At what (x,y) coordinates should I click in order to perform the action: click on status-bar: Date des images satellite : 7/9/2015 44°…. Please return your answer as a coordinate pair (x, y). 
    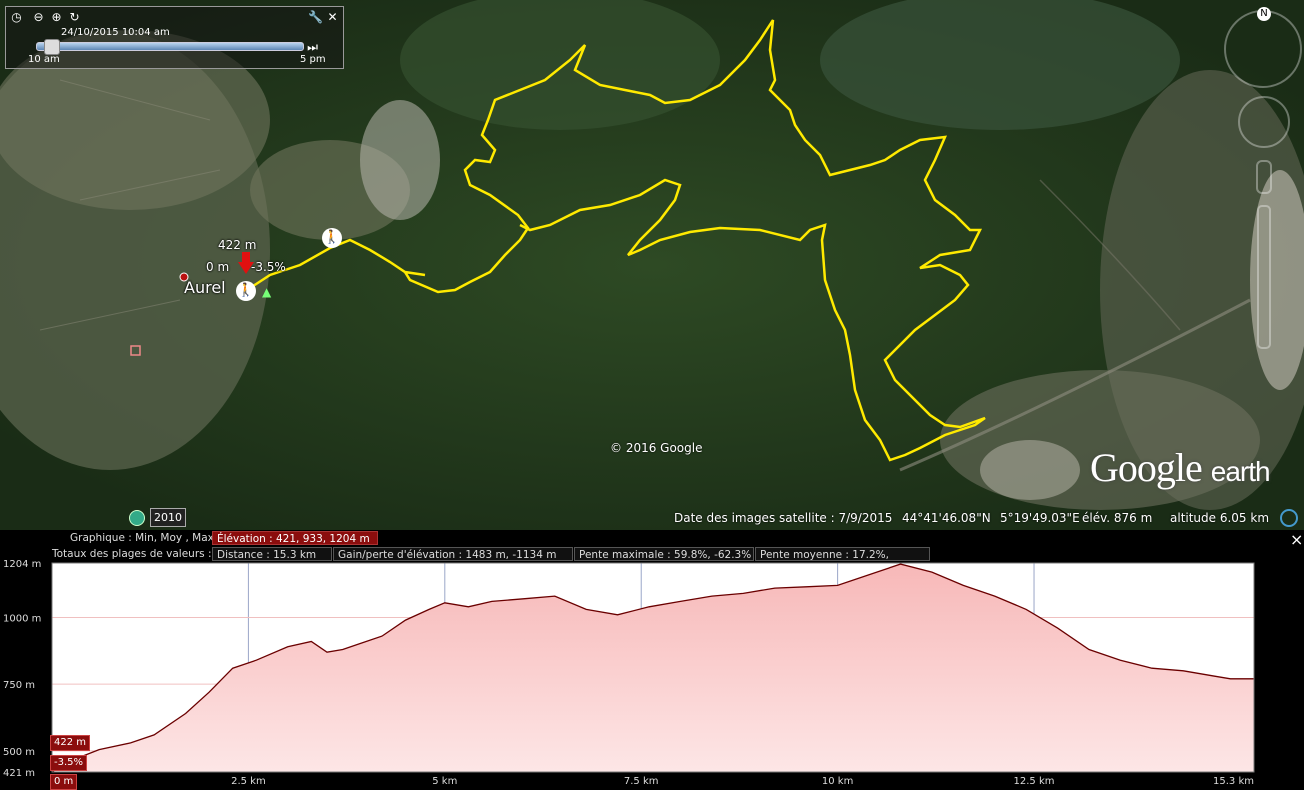
    Looking at the image, I should click on (652, 518).